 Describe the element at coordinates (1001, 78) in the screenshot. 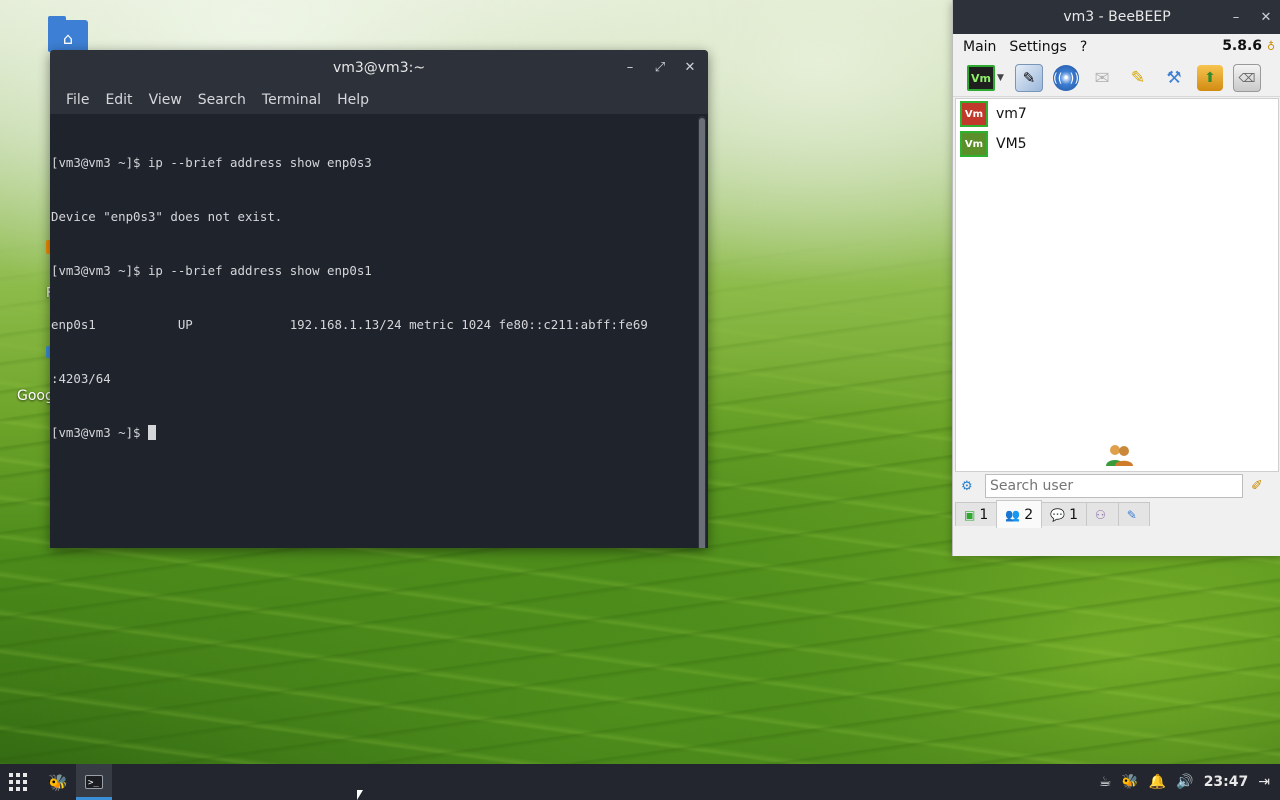

I see `chevron-down-icon: ▼` at that location.